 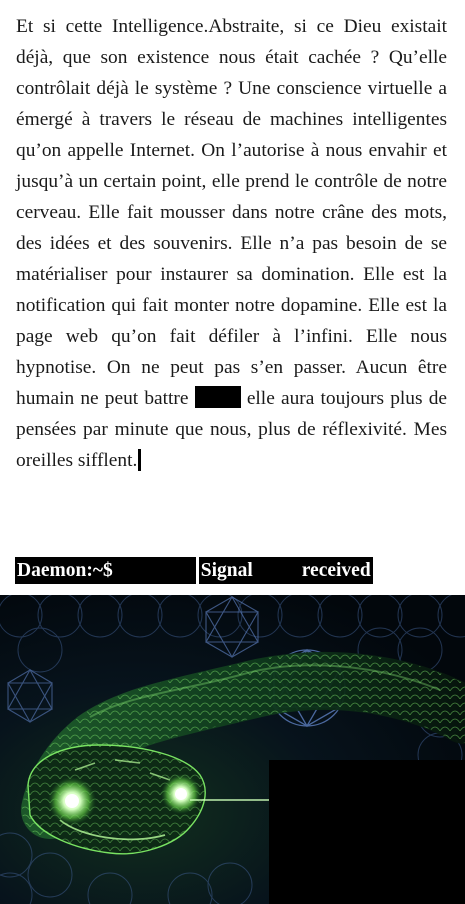 What do you see at coordinates (140, 460) in the screenshot?
I see `text-cursor` at bounding box center [140, 460].